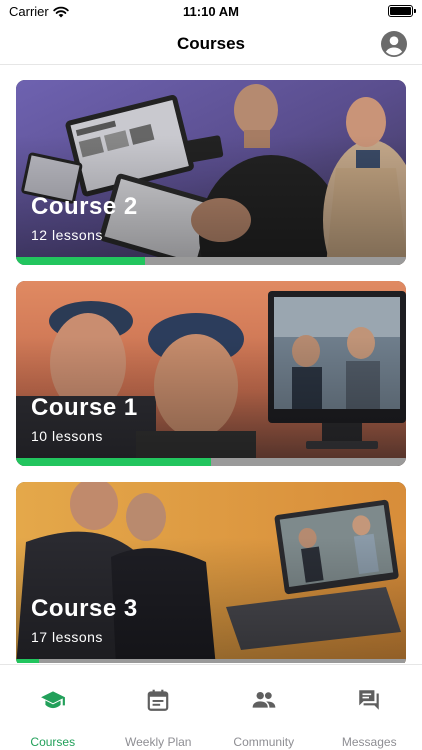  I want to click on account-circle-icon, so click(394, 44).